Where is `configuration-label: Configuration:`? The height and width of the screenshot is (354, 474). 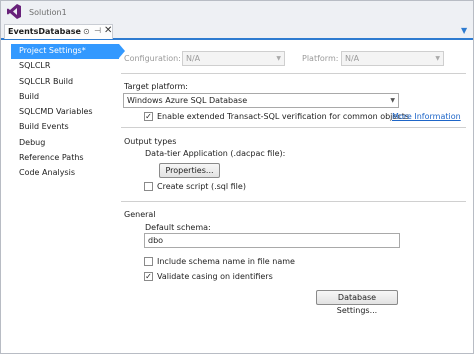
configuration-label: Configuration: is located at coordinates (152, 58).